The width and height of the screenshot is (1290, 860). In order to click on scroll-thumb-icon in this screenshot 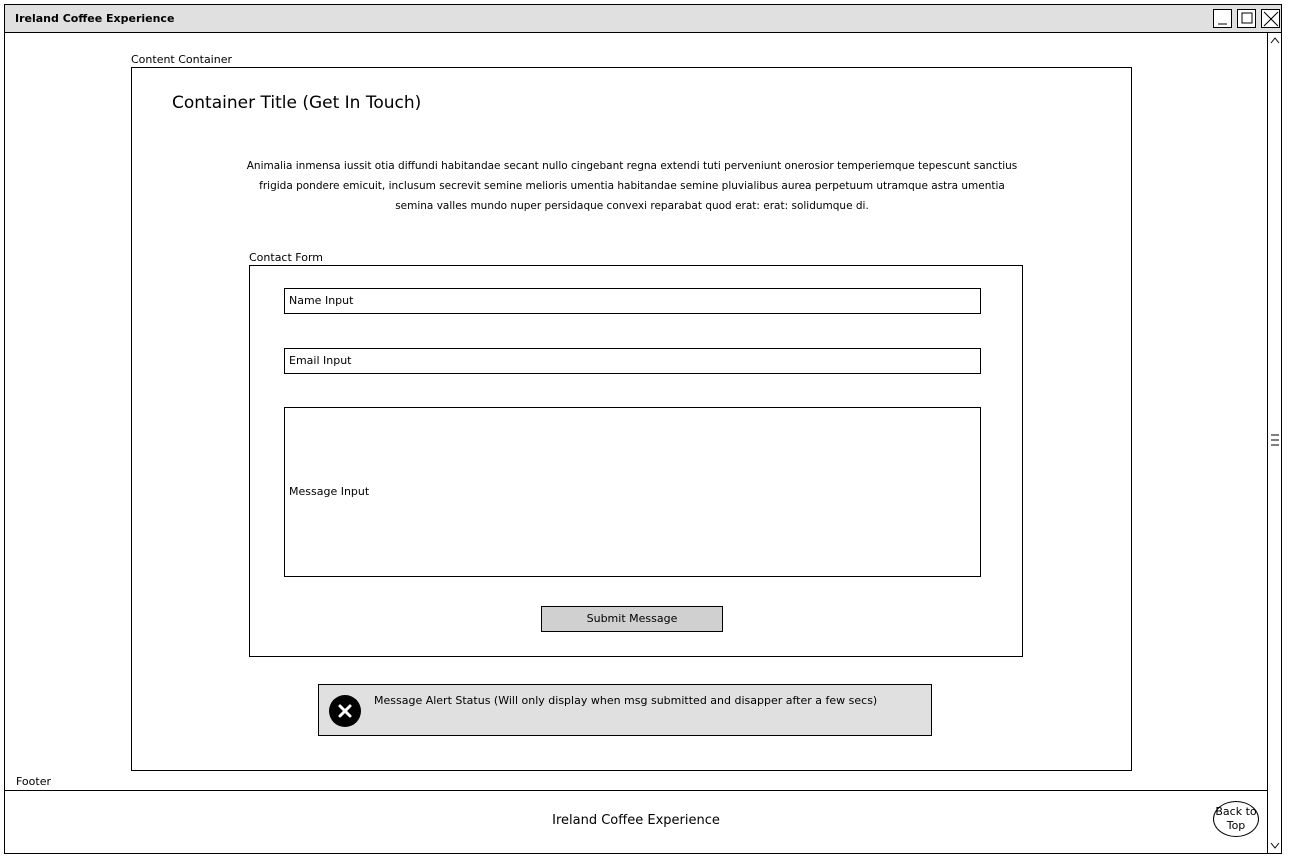, I will do `click(1275, 443)`.